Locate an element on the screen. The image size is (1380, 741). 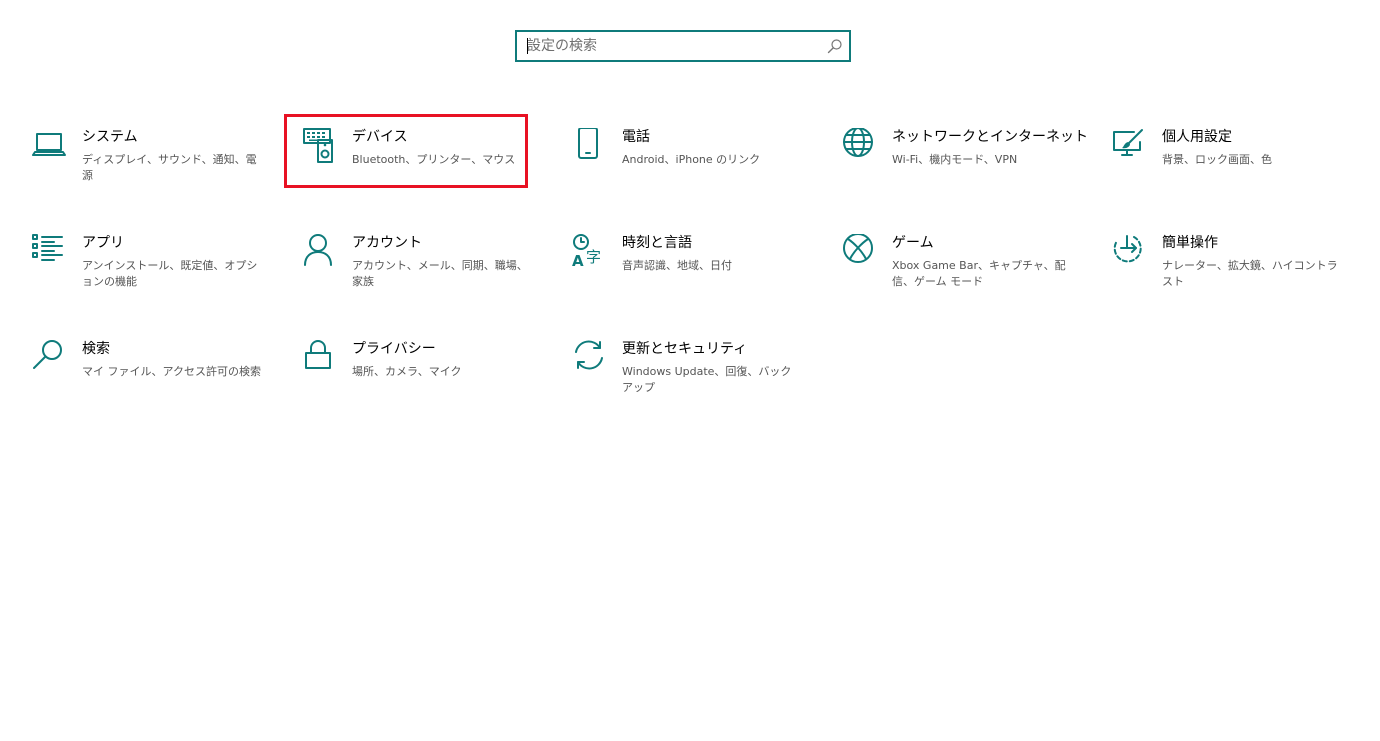
tile-description: 音声認識、地域、日付 is located at coordinates (677, 265).